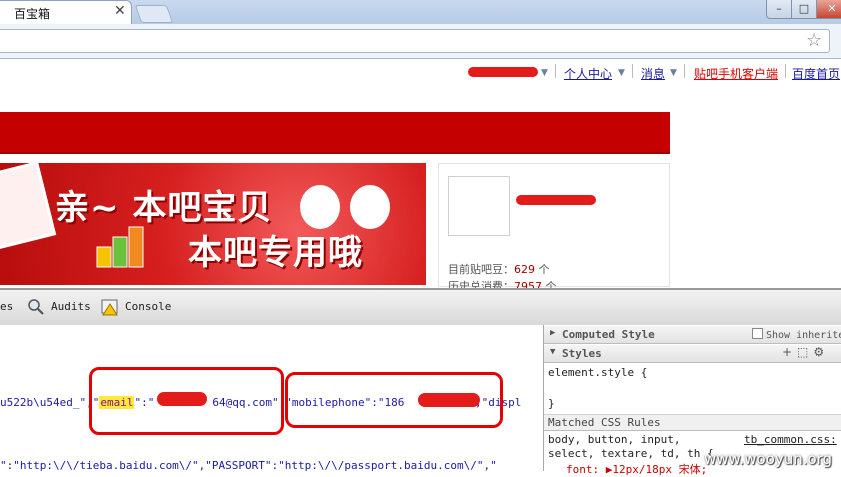  Describe the element at coordinates (186, 401) in the screenshot. I see `annotation-circle-email` at that location.